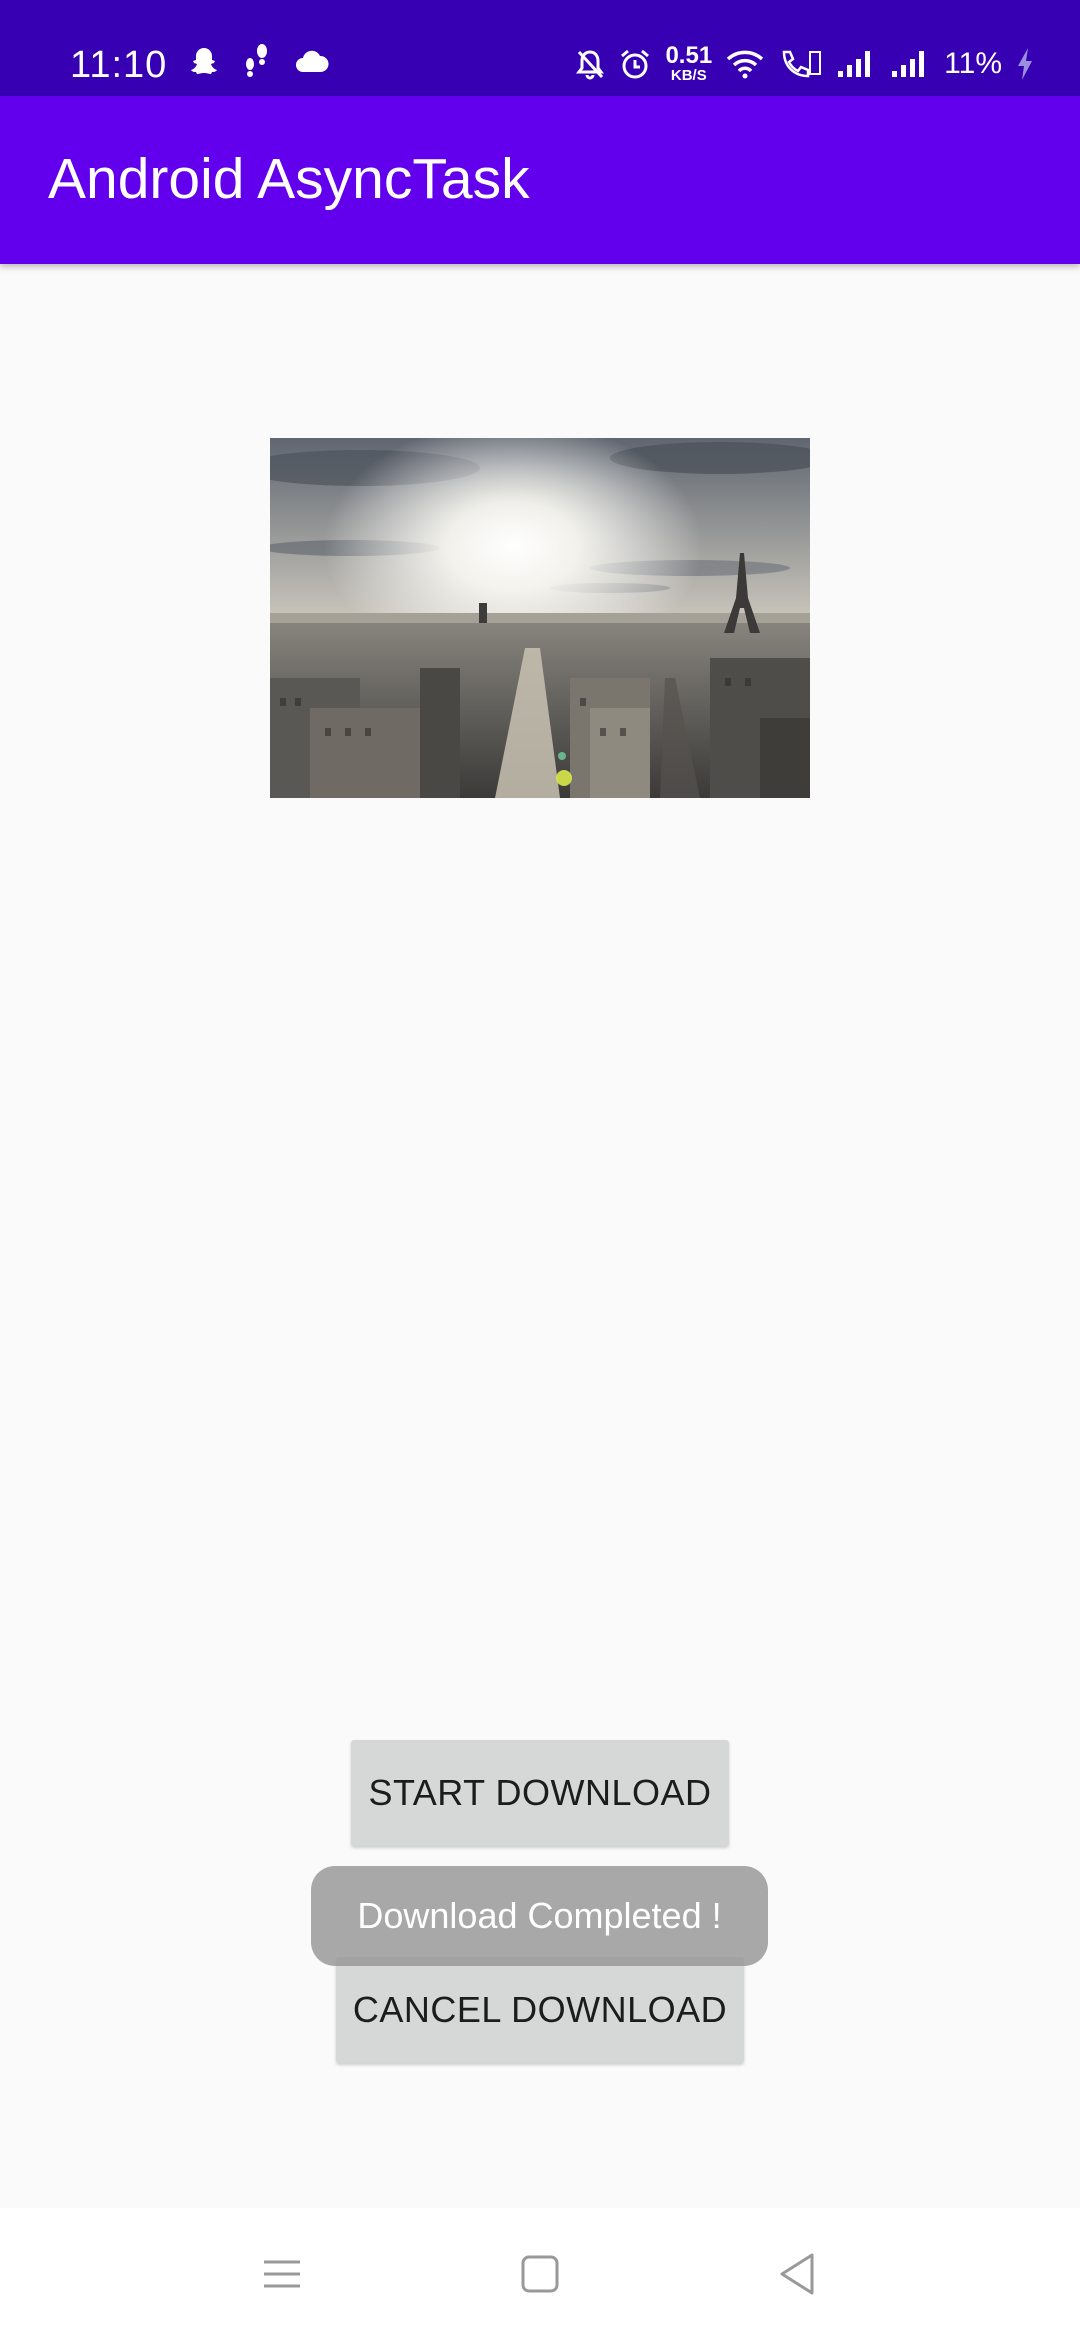  Describe the element at coordinates (1025, 63) in the screenshot. I see `charging-icon` at that location.